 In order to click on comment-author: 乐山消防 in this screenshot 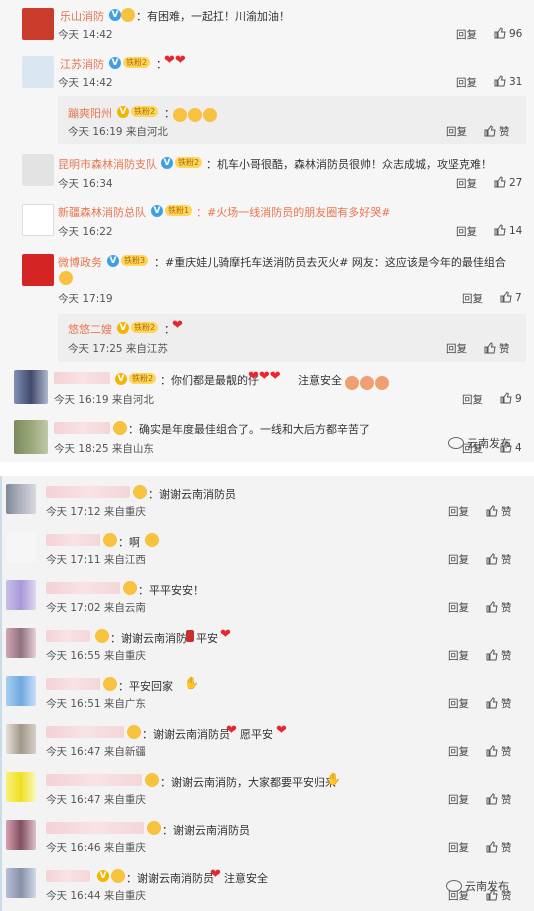, I will do `click(82, 16)`.